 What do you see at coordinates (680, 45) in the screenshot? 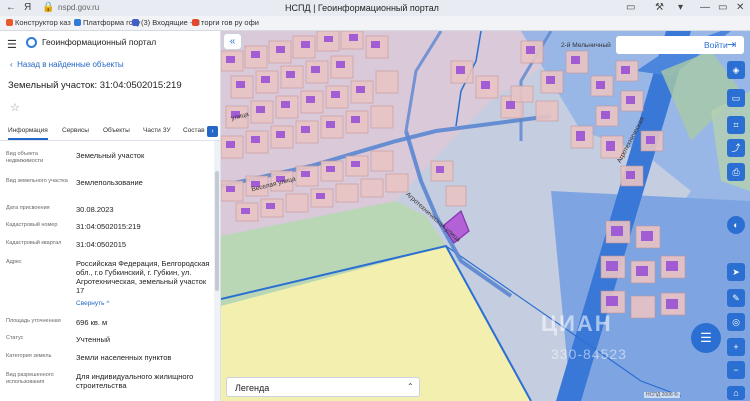
I see `login-button: Войти ⇥` at bounding box center [680, 45].